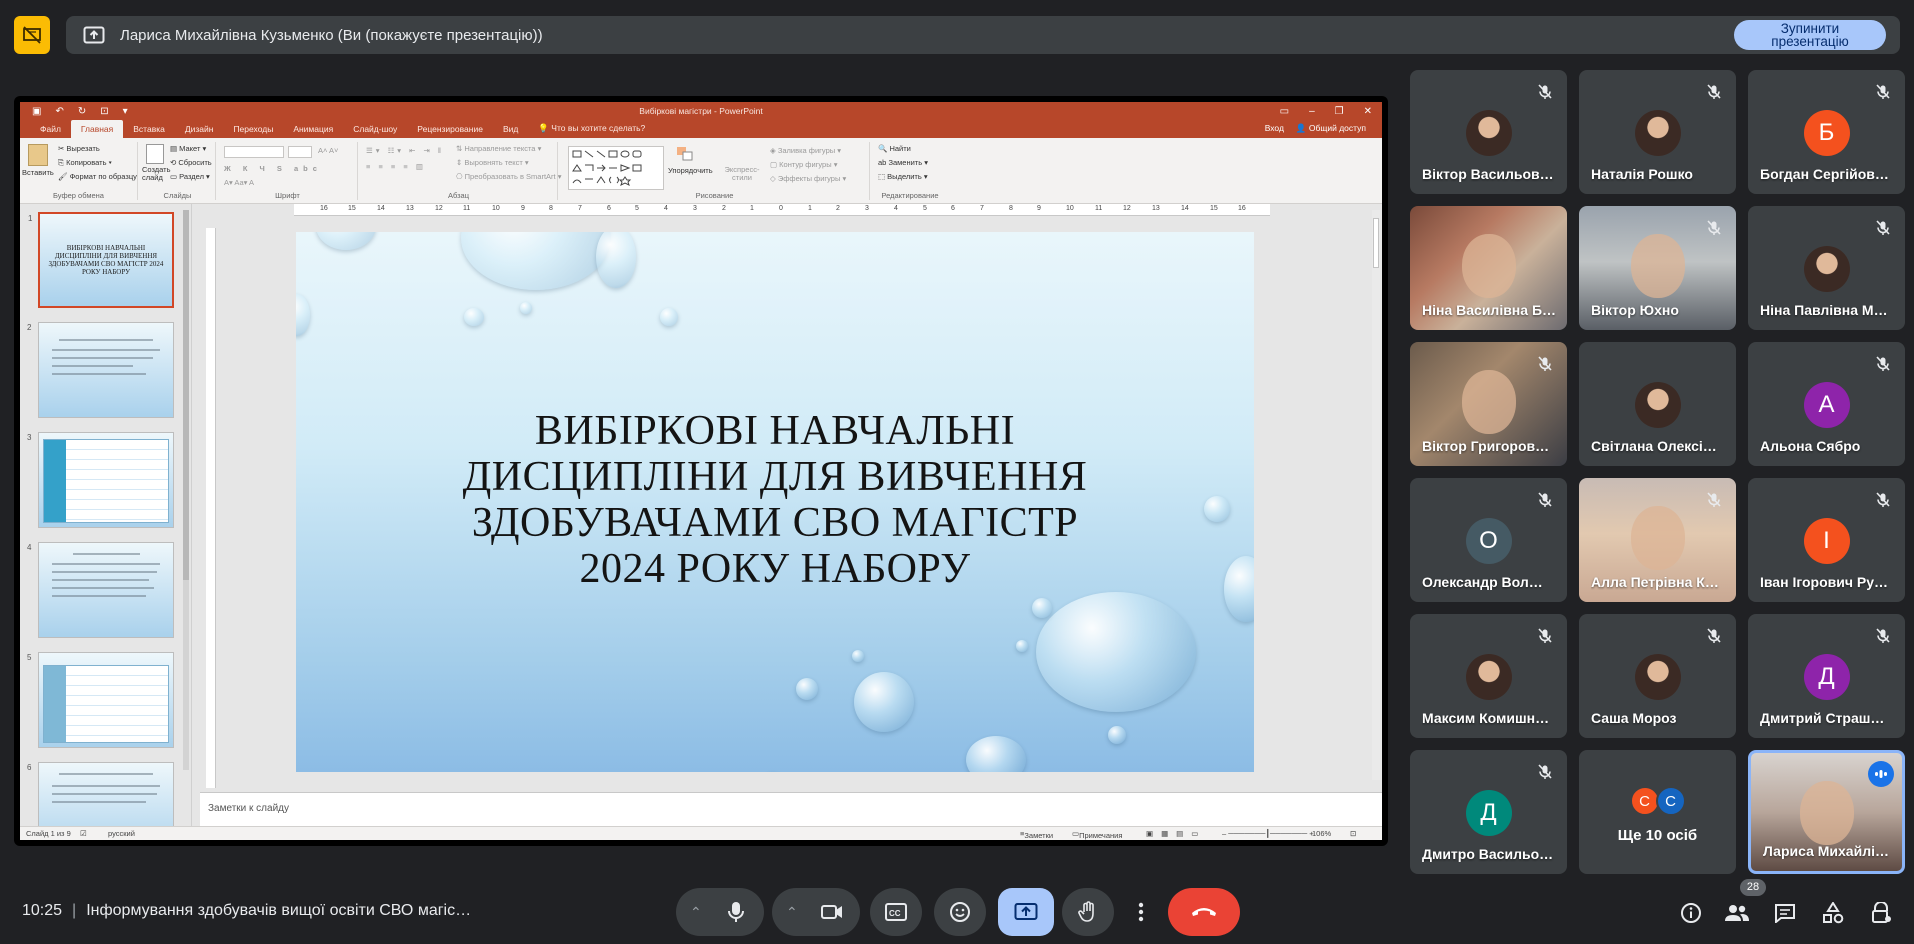  What do you see at coordinates (1353, 833) in the screenshot?
I see `fit-slide-icon: ⊡` at bounding box center [1353, 833].